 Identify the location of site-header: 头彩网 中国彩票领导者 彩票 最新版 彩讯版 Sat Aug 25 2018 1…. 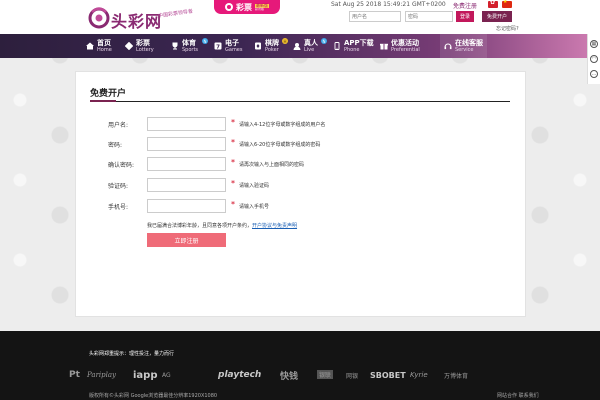
(300, 17).